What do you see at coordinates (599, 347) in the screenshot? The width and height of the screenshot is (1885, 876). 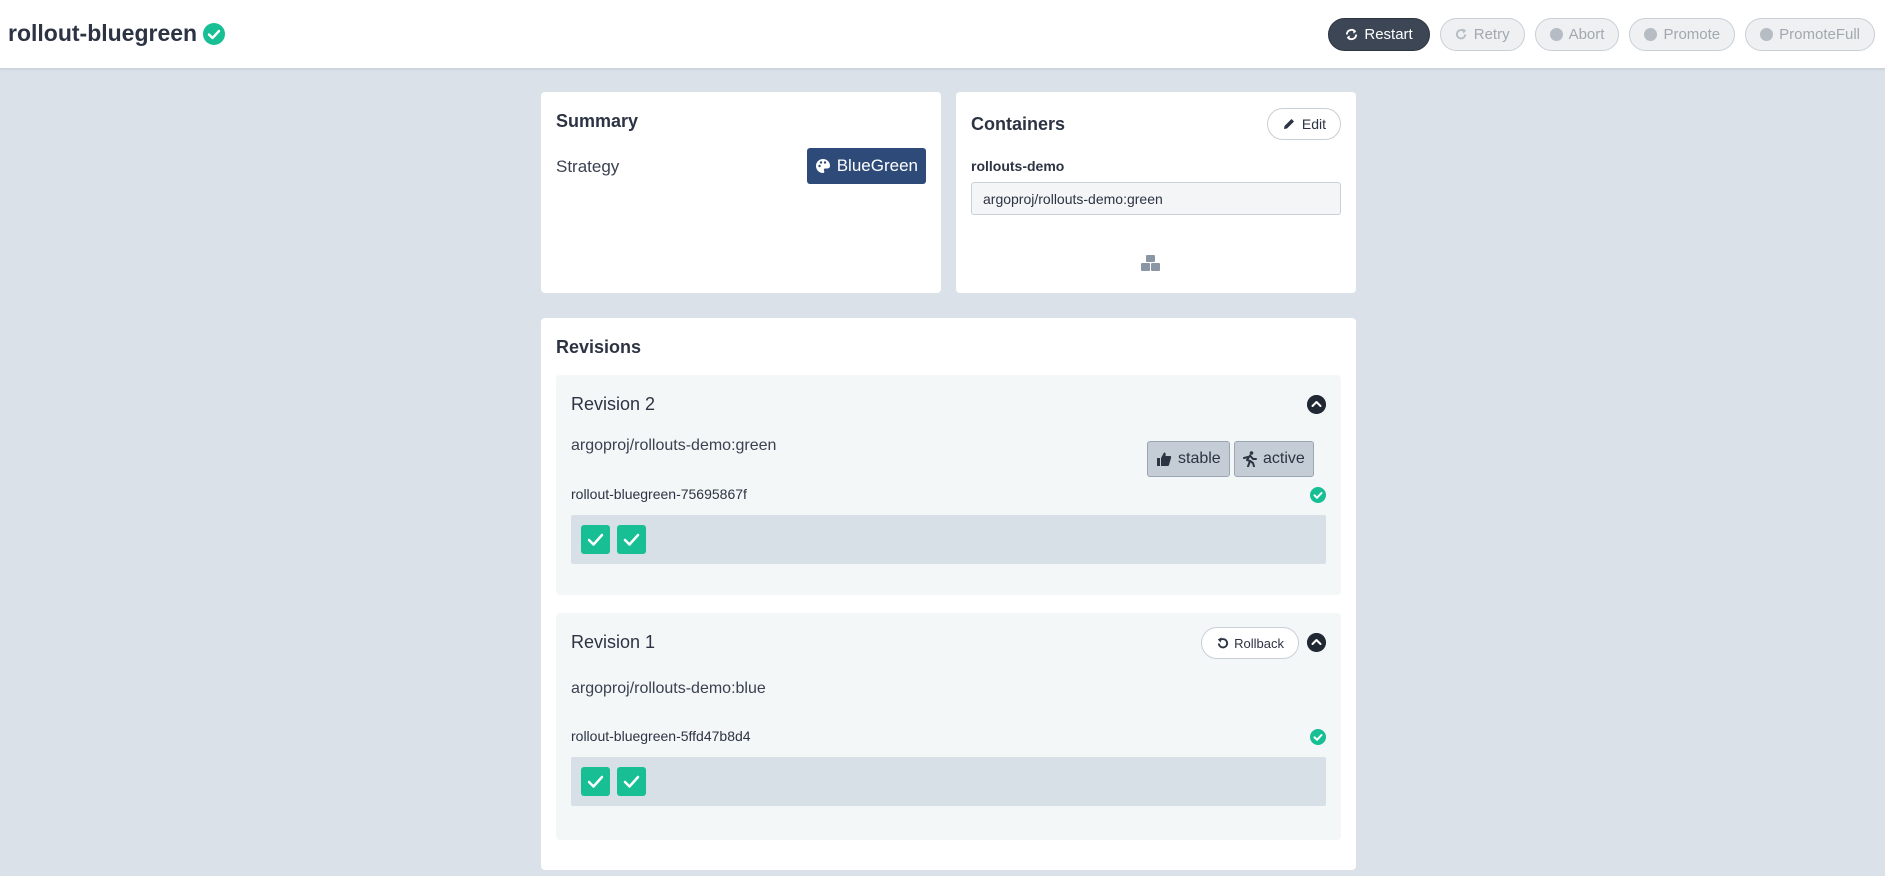 I see `revisions-title: Revisions` at bounding box center [599, 347].